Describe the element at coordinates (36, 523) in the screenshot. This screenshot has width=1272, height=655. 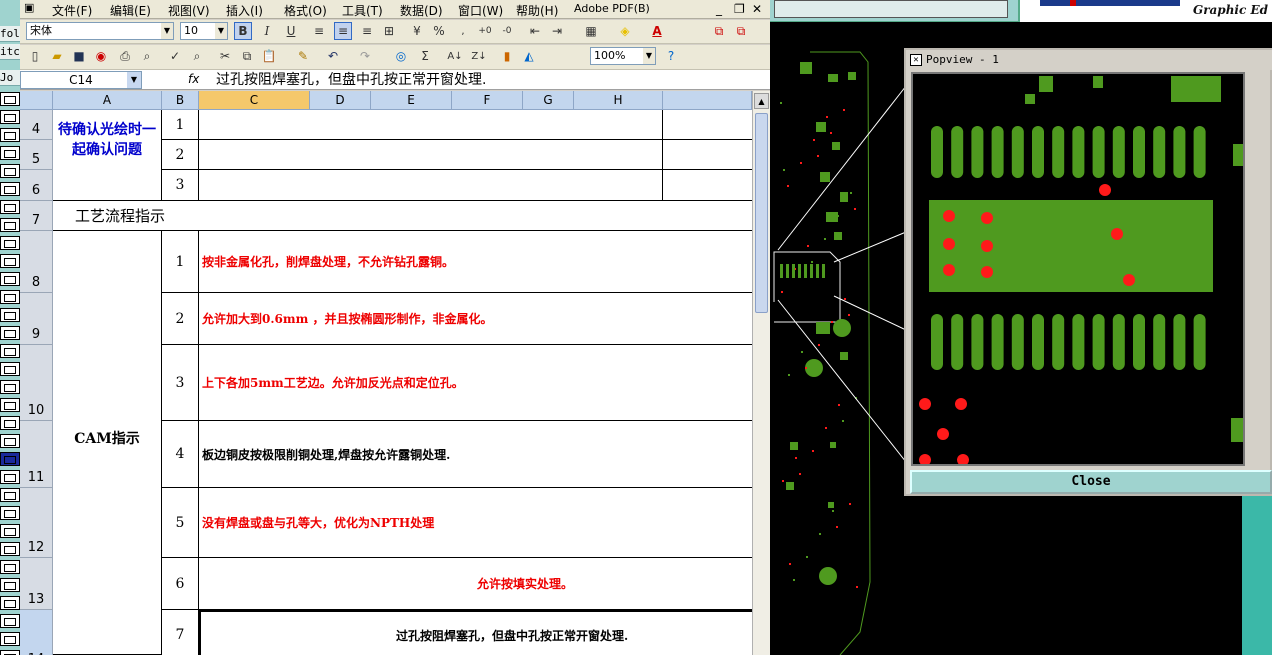
I see `row-header-12: 12` at that location.